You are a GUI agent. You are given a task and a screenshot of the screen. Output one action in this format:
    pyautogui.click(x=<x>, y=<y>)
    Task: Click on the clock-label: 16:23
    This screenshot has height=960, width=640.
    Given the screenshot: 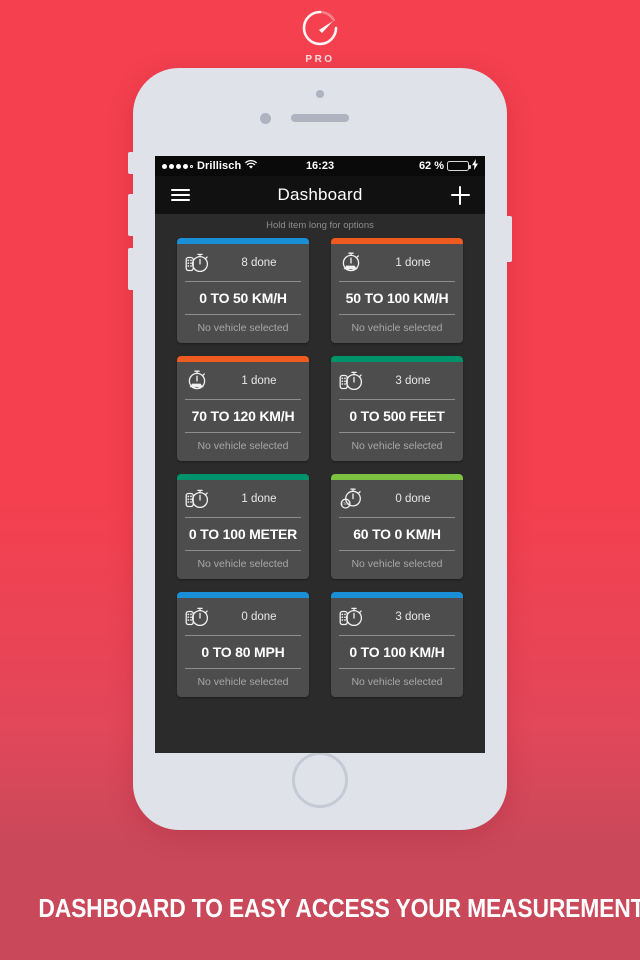 What is the action you would take?
    pyautogui.click(x=320, y=166)
    